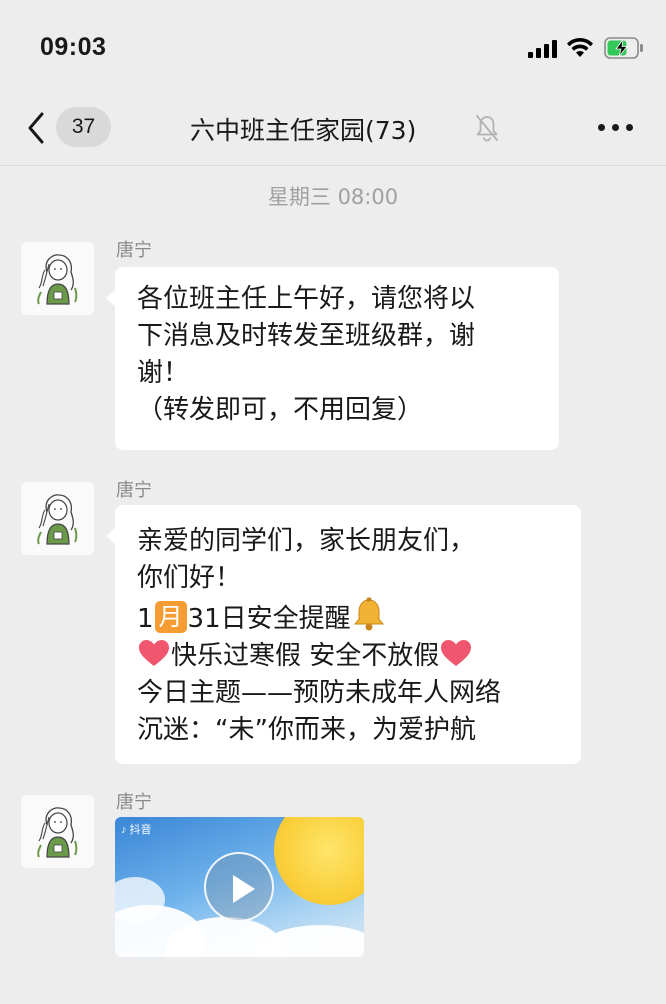 The height and width of the screenshot is (1004, 666). Describe the element at coordinates (36, 128) in the screenshot. I see `back-icon` at that location.